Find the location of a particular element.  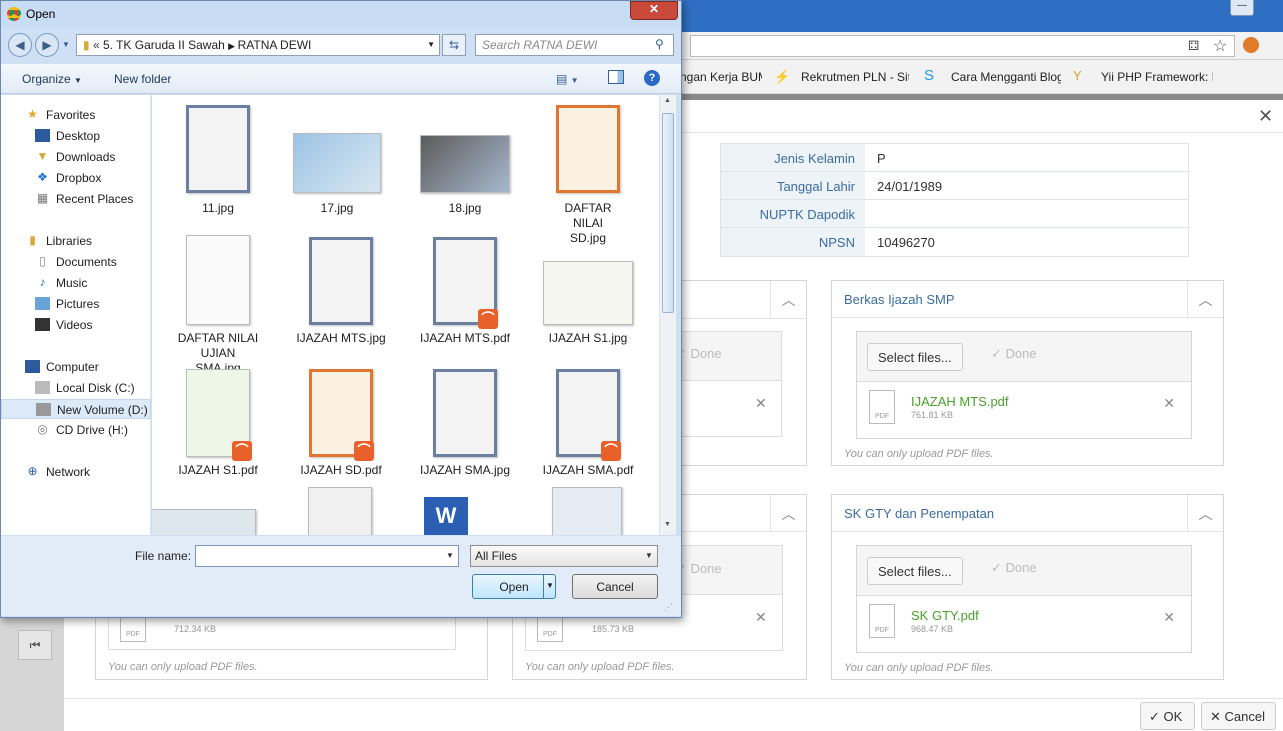

info-row: NPSN 10496270 is located at coordinates (954, 242).